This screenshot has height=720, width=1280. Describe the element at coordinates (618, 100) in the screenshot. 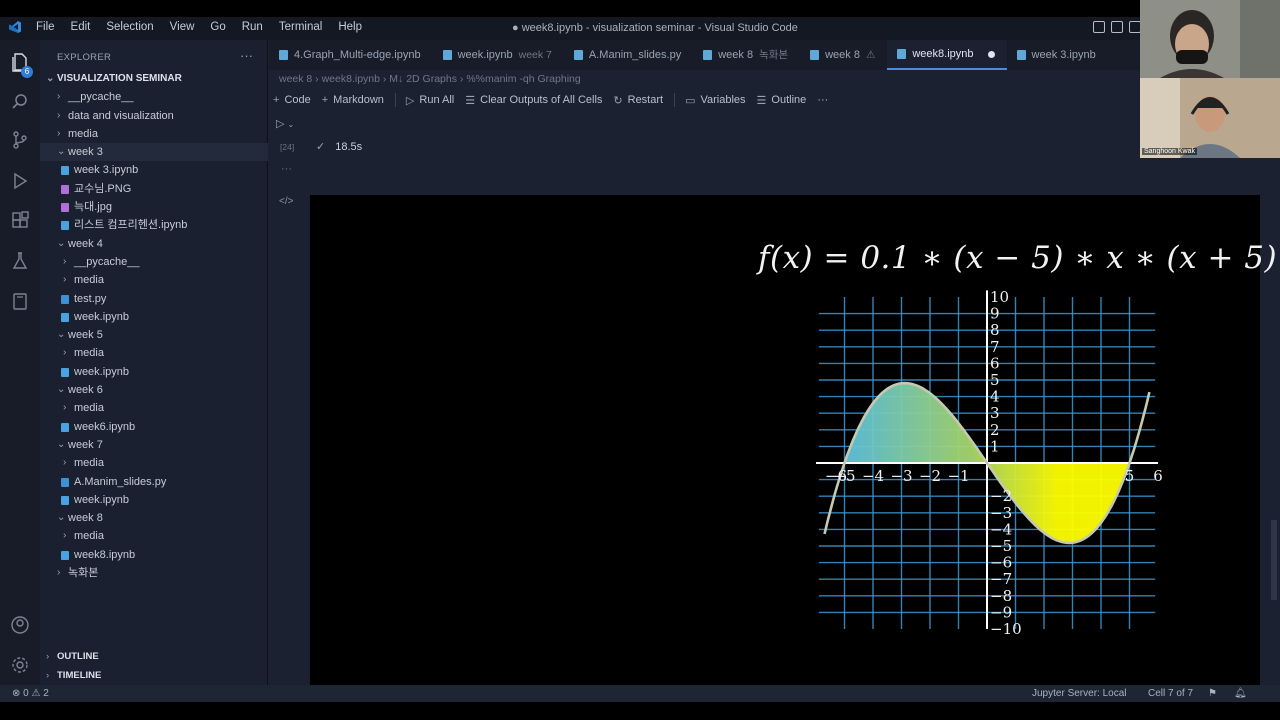

I see `restart-icon: ↻` at that location.